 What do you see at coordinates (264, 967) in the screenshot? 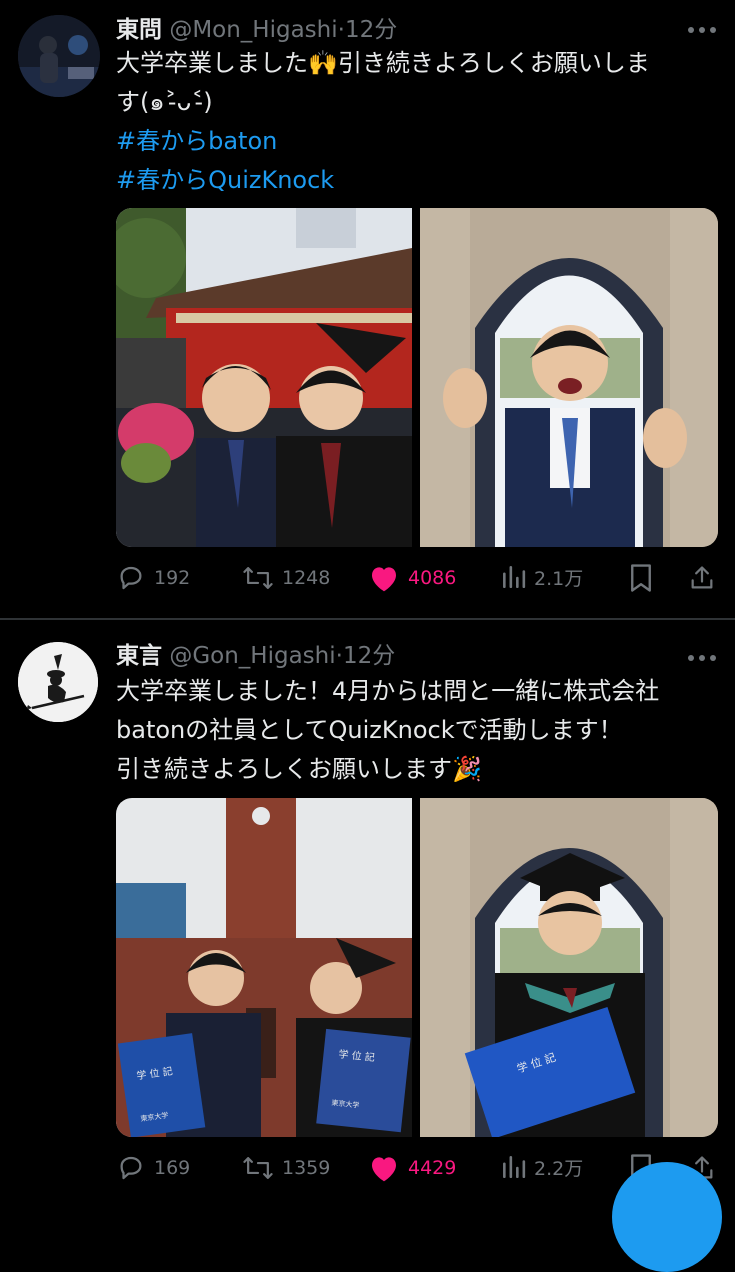
I see `photo-clock-tower: 学 位 記 東京大学 学 位 記 東京大学` at bounding box center [264, 967].